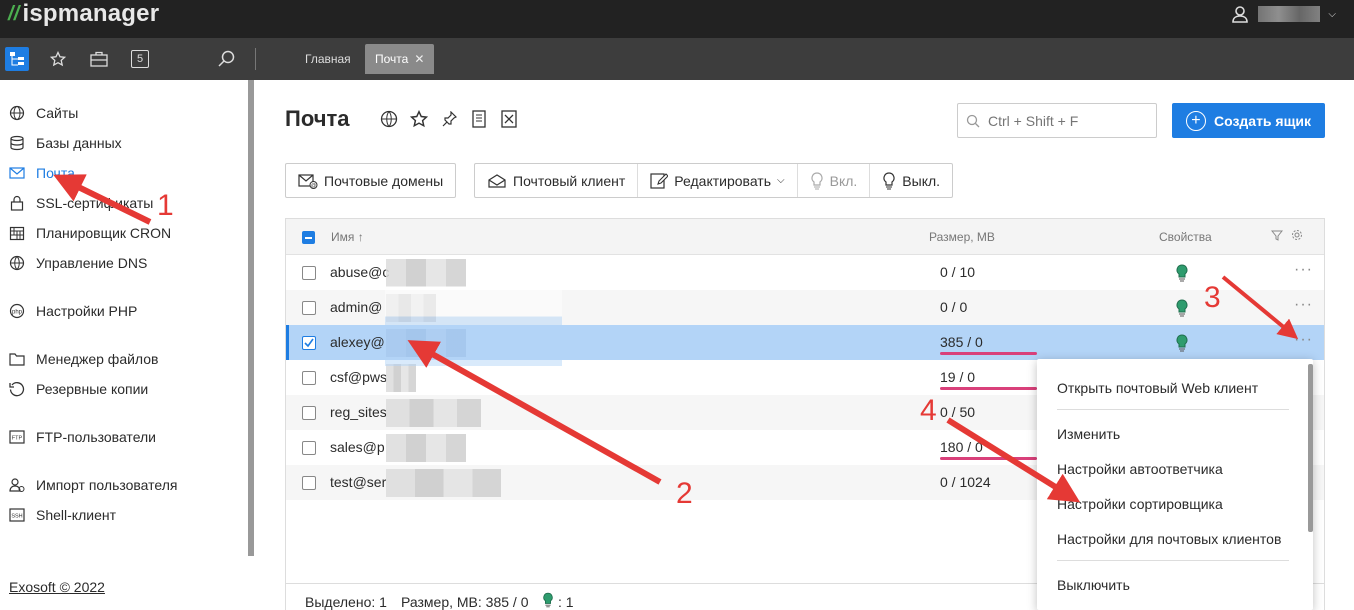 The width and height of the screenshot is (1354, 610). I want to click on number-5-icon: 5, so click(140, 59).